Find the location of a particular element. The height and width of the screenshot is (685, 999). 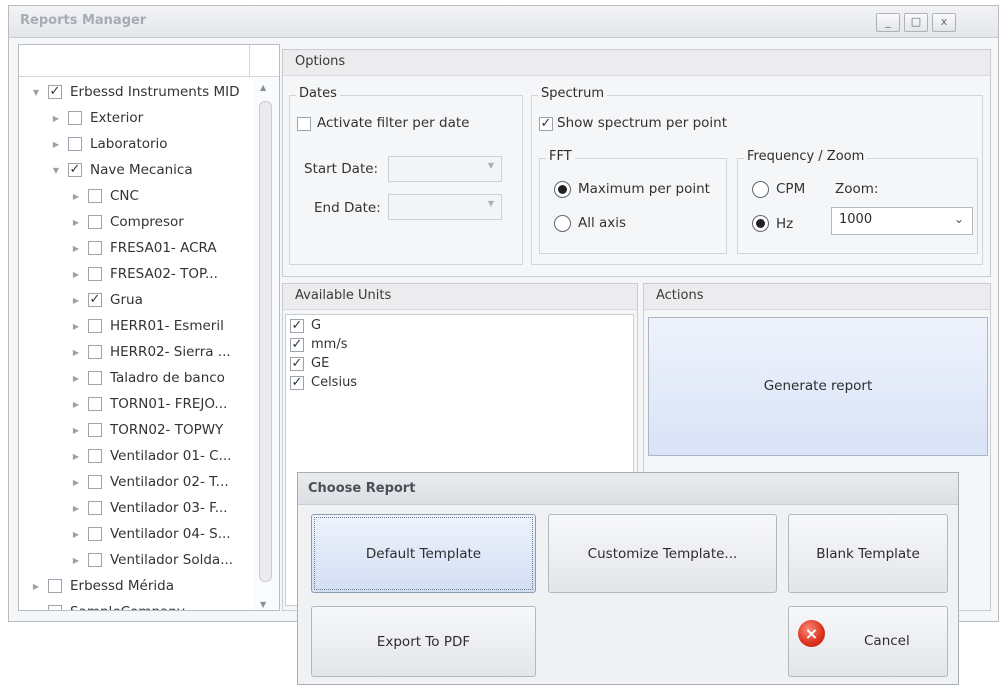

default-template-button: Default Template is located at coordinates (423, 553).